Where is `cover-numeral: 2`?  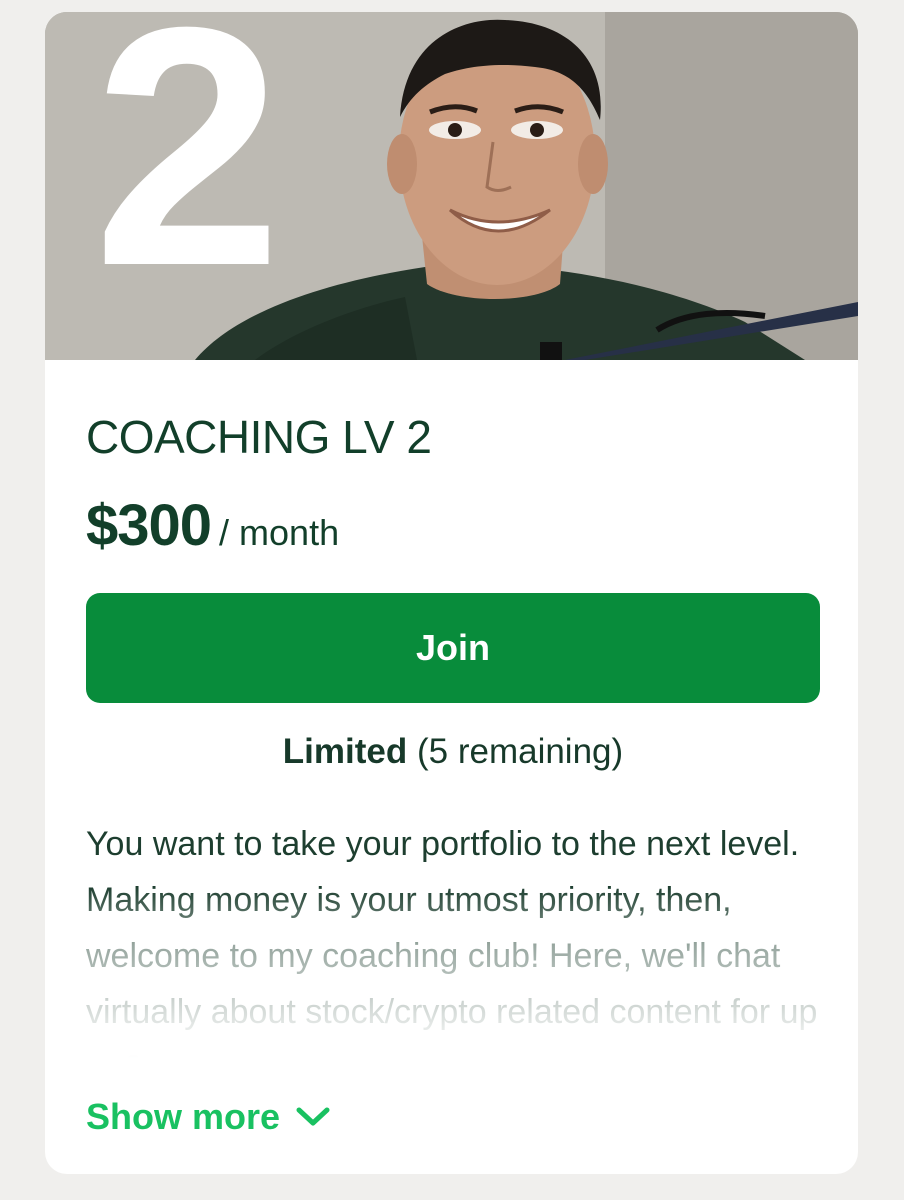
cover-numeral: 2 is located at coordinates (187, 174).